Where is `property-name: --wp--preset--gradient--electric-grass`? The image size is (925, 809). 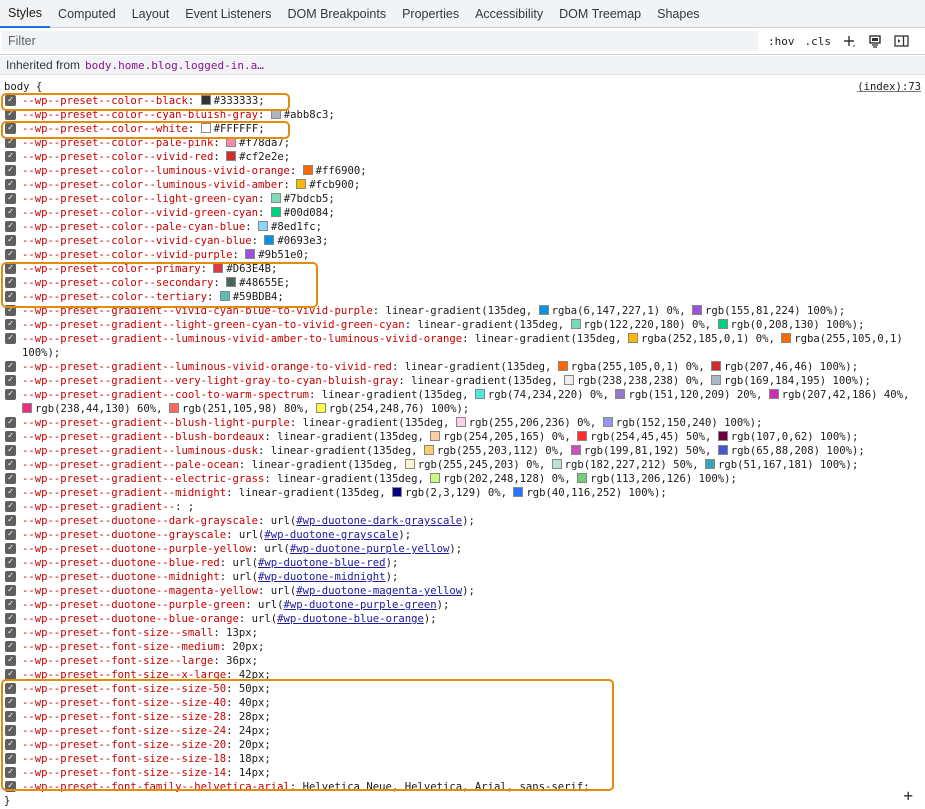 property-name: --wp--preset--gradient--electric-grass is located at coordinates (143, 479).